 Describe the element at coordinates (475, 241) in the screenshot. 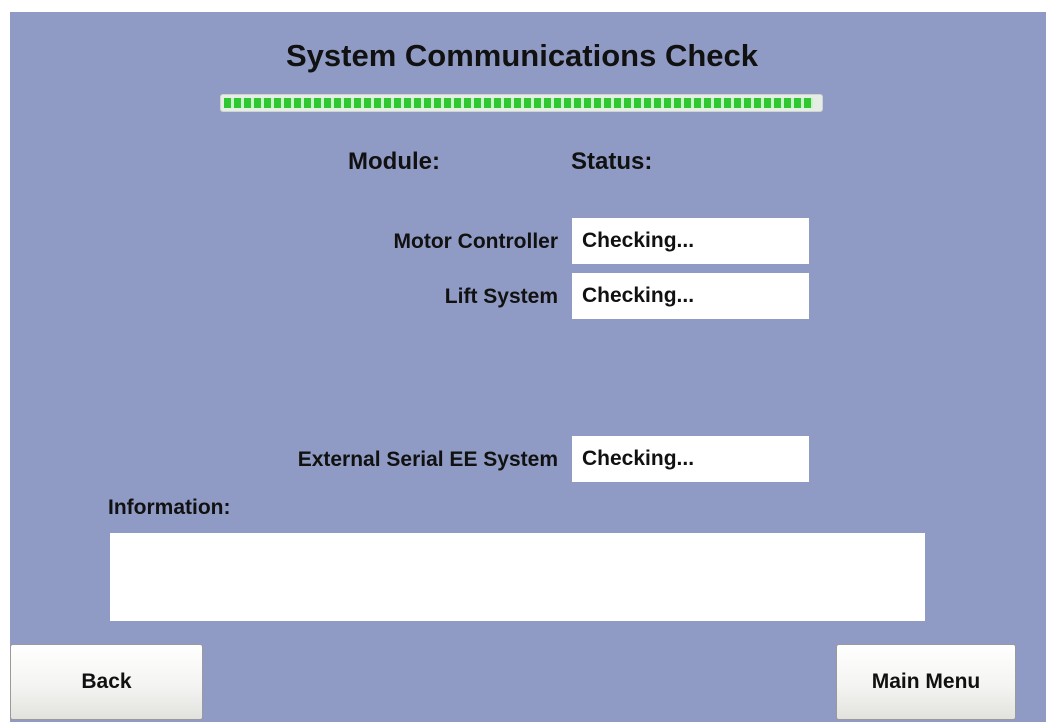

I see `module-label: Motor Controller` at that location.